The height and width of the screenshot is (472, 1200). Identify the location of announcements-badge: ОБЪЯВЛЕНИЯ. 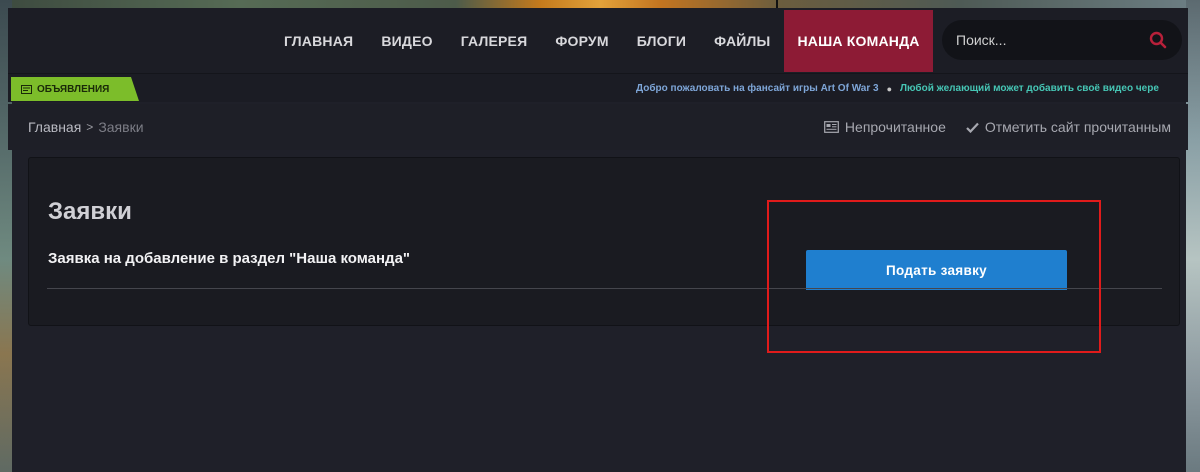
(75, 89).